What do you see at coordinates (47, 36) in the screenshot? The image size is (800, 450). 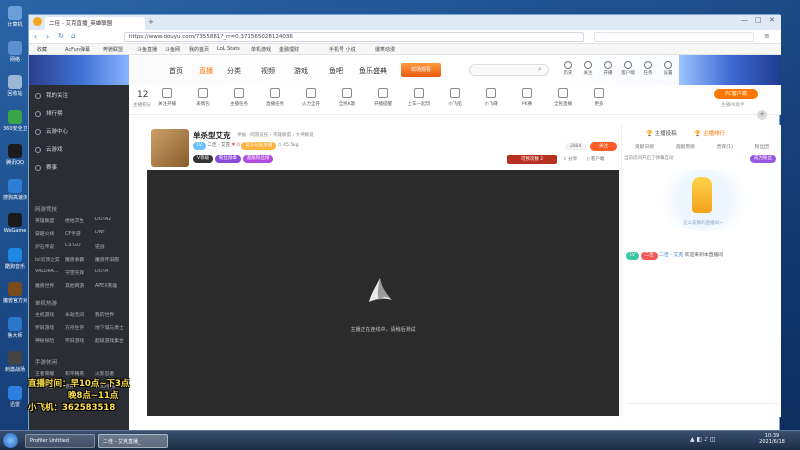 I see `forward-icon: ›` at bounding box center [47, 36].